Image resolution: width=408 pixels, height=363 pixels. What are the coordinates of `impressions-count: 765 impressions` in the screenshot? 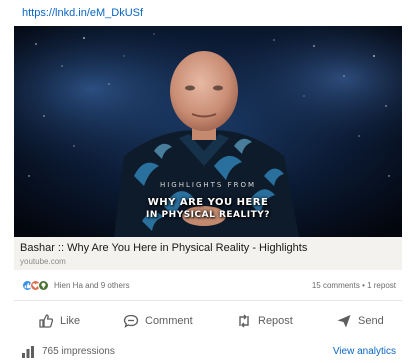 It's located at (78, 351).